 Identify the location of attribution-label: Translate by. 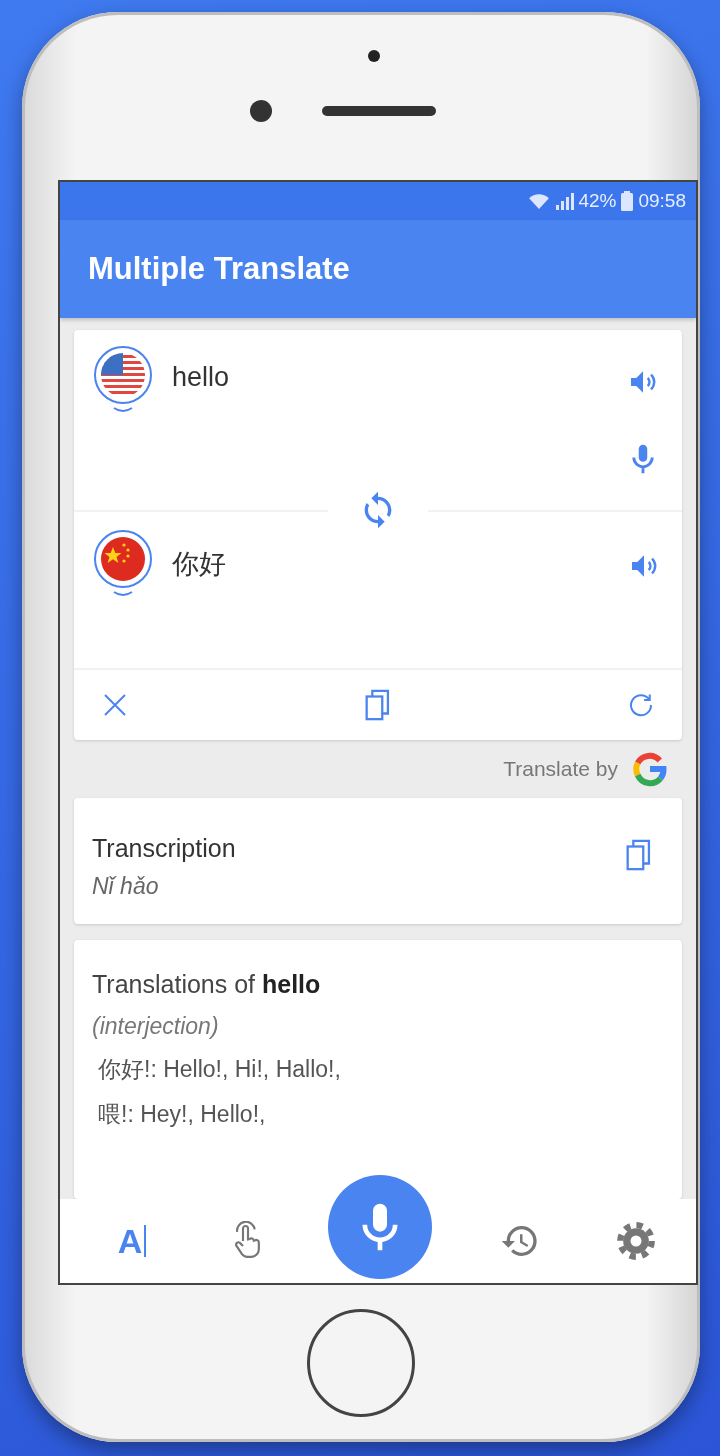
(560, 769).